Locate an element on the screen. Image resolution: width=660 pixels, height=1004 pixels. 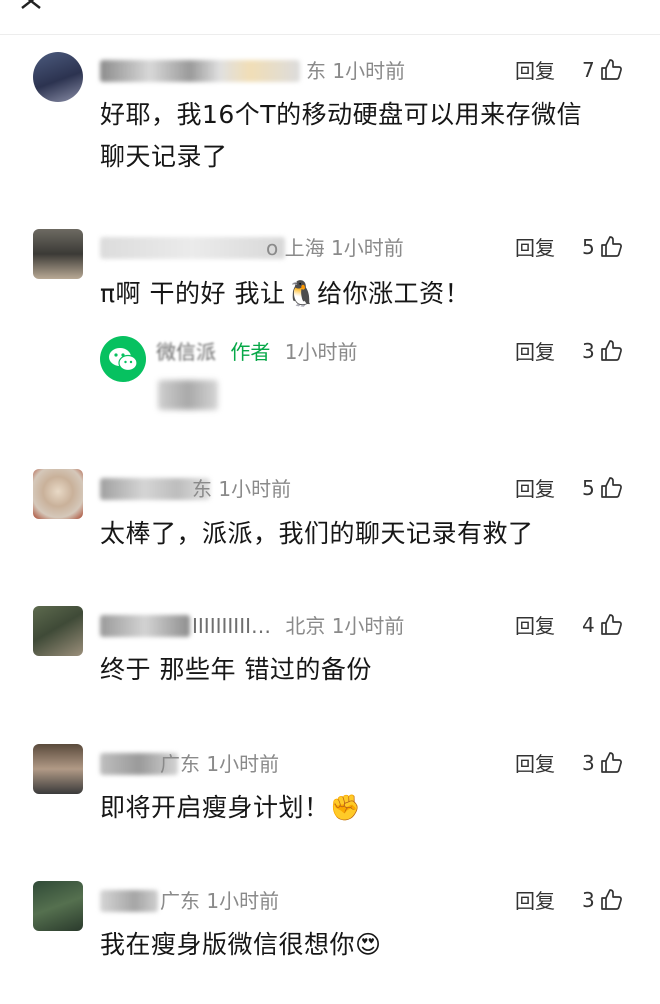
comment-text-line: 聊天记录了 is located at coordinates (164, 156).